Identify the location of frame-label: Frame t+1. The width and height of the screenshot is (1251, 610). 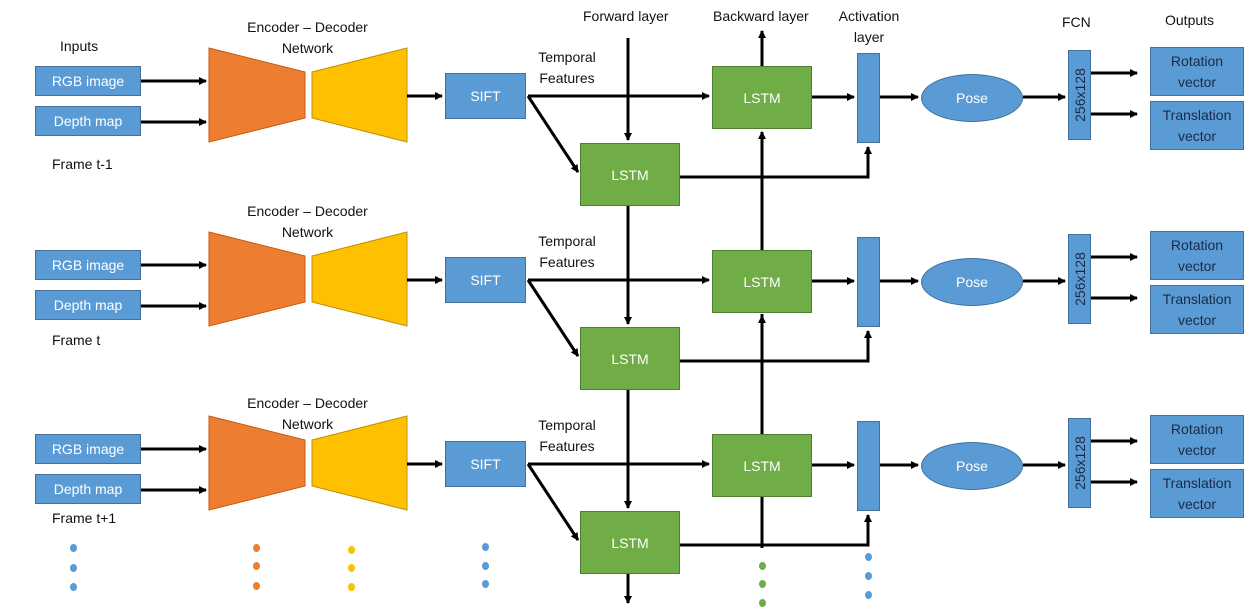
(84, 518).